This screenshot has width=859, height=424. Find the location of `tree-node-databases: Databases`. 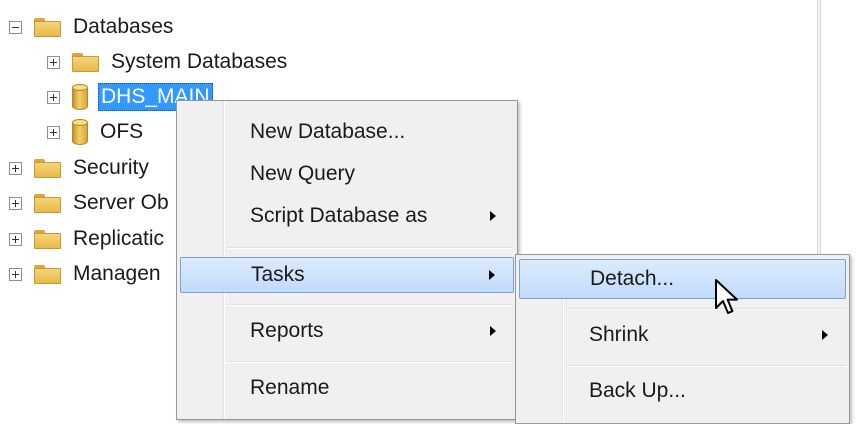

tree-node-databases: Databases is located at coordinates (91, 27).